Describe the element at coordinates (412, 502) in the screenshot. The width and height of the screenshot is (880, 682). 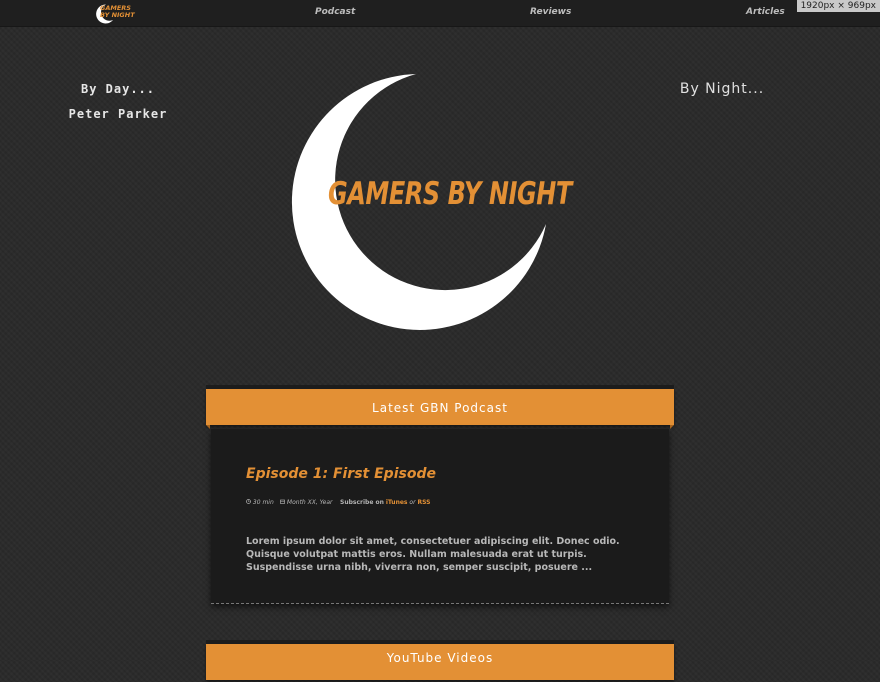
I see `subscribe-or: or` at that location.